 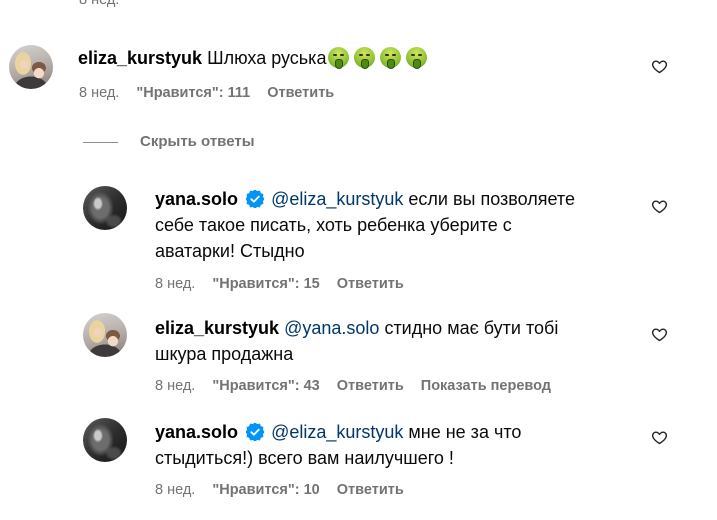 I want to click on comment-body: eliza_kurstyuk Шлюха руська, so click(x=358, y=58).